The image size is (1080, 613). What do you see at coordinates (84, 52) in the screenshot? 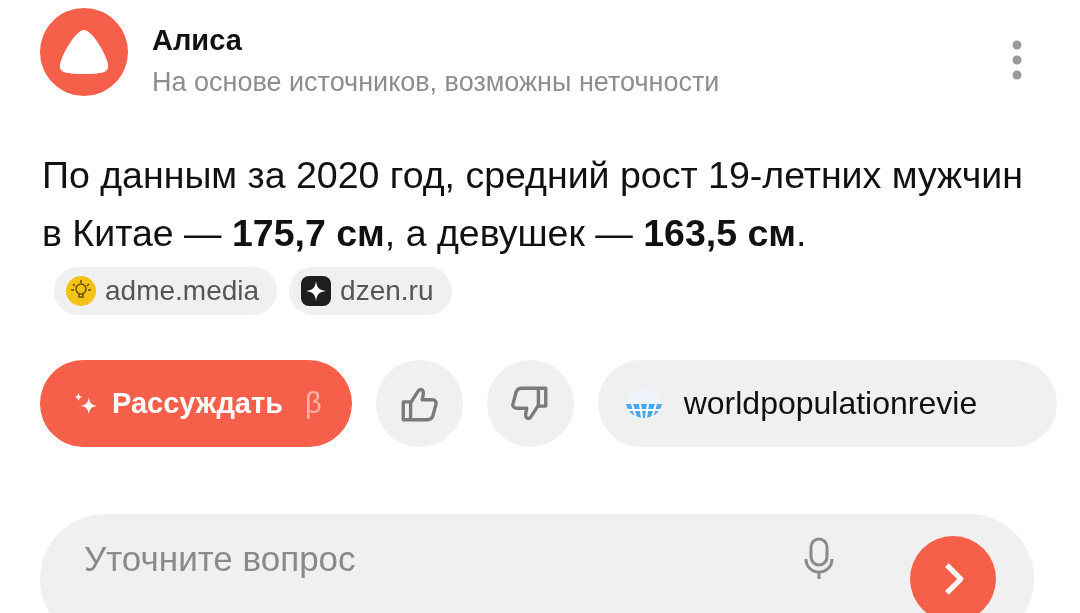
I see `assistant-logo-icon` at bounding box center [84, 52].